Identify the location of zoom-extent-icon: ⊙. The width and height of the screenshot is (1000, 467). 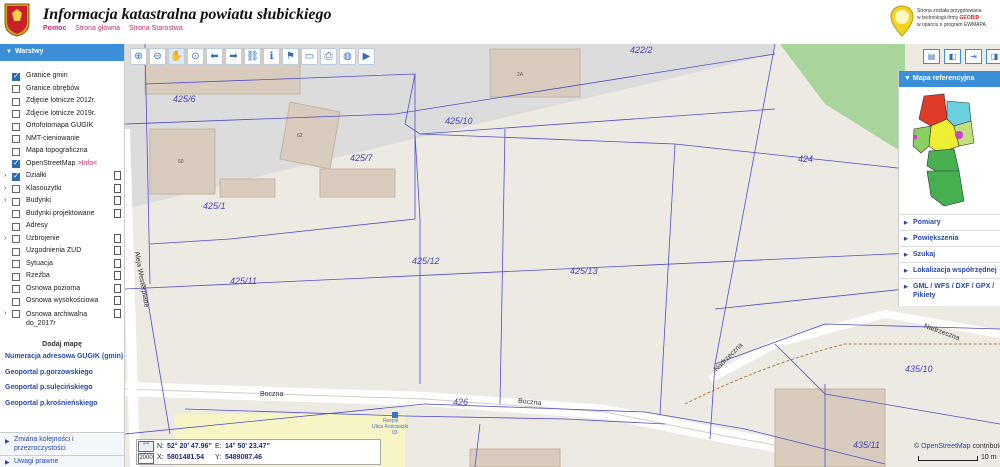
(195, 56).